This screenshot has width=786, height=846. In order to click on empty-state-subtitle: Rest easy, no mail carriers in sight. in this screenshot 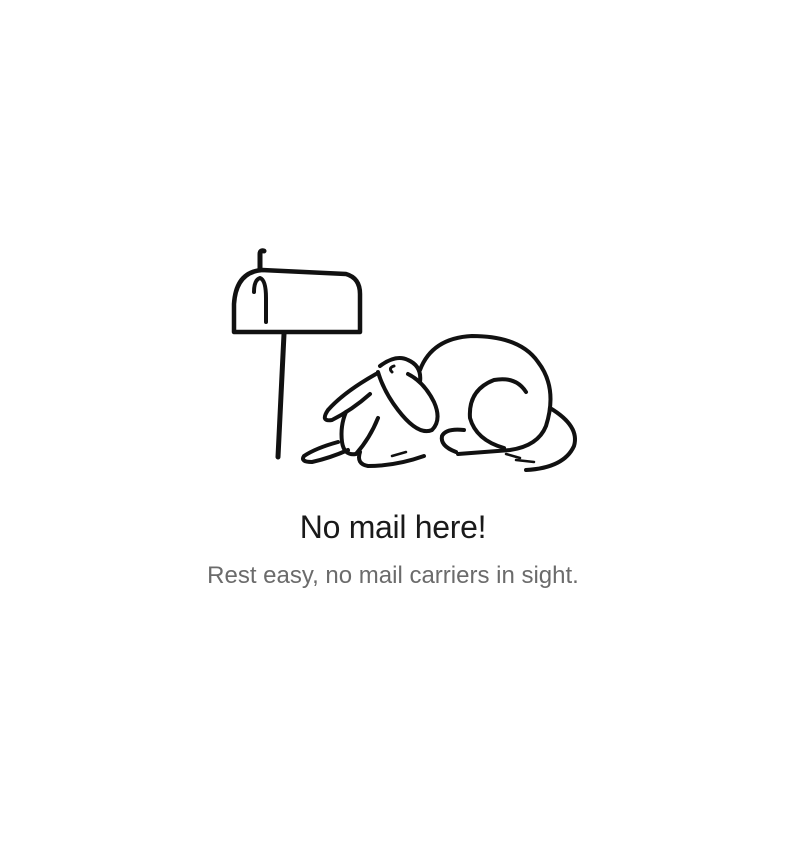, I will do `click(393, 575)`.